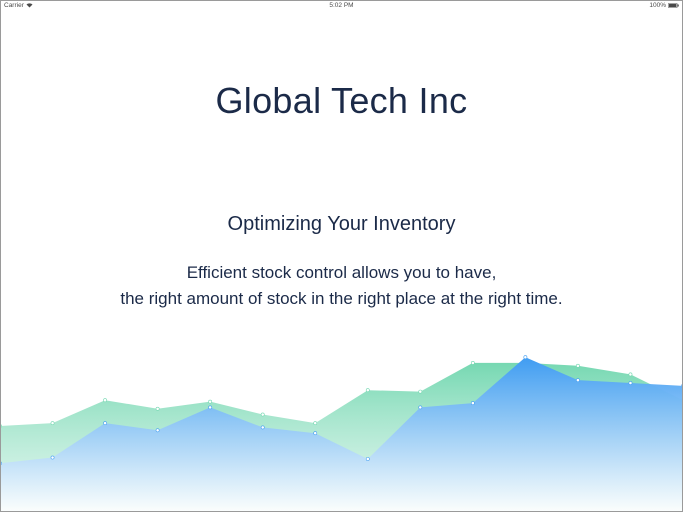  What do you see at coordinates (657, 5) in the screenshot?
I see `battery-percent: 100%` at bounding box center [657, 5].